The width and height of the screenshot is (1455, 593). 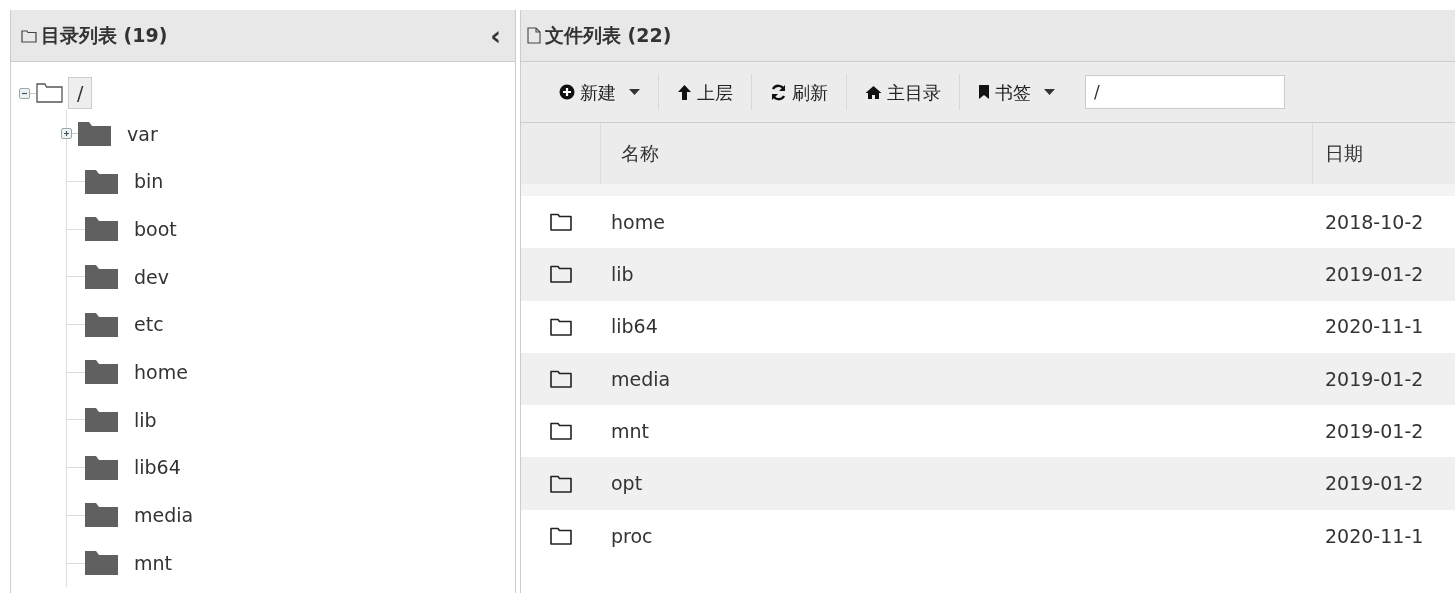 What do you see at coordinates (149, 324) in the screenshot?
I see `tree-item: etc` at bounding box center [149, 324].